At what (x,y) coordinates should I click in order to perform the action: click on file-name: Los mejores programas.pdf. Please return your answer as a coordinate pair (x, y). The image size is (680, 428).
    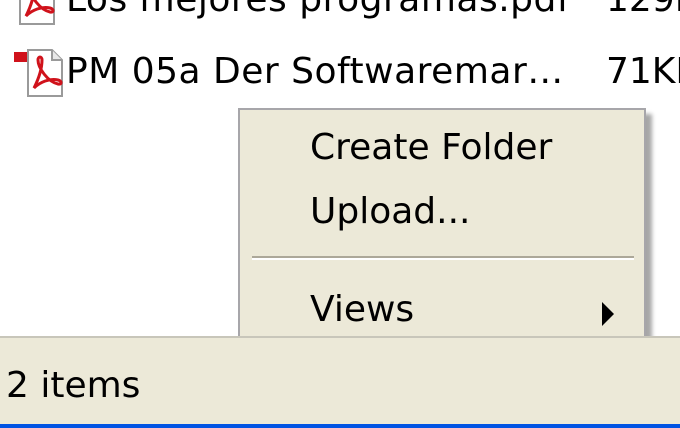
    Looking at the image, I should click on (318, 11).